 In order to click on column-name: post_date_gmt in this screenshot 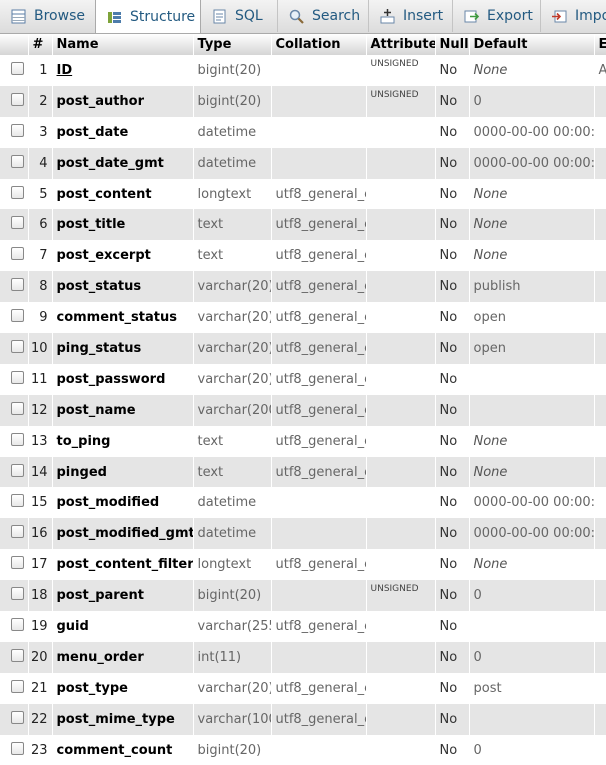, I will do `click(123, 163)`.